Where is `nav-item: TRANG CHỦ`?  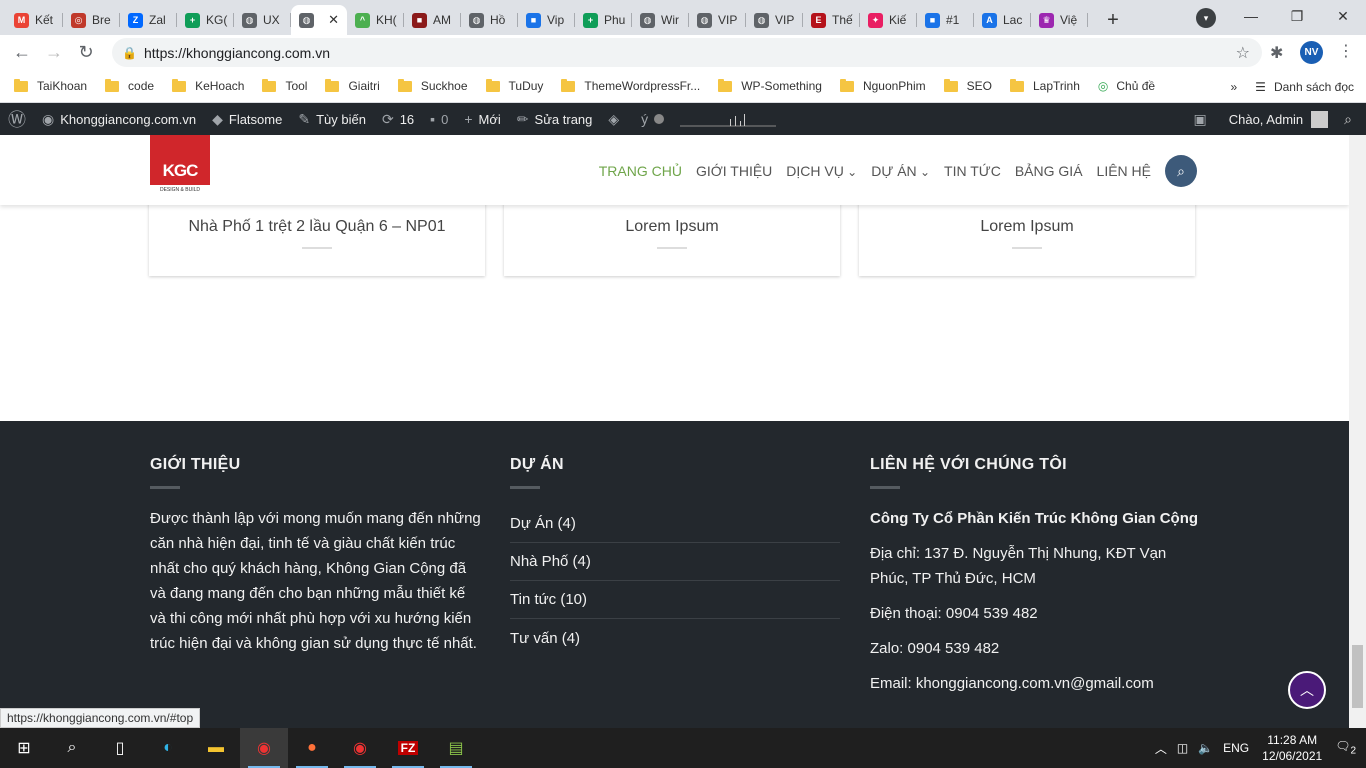 nav-item: TRANG CHỦ is located at coordinates (640, 171).